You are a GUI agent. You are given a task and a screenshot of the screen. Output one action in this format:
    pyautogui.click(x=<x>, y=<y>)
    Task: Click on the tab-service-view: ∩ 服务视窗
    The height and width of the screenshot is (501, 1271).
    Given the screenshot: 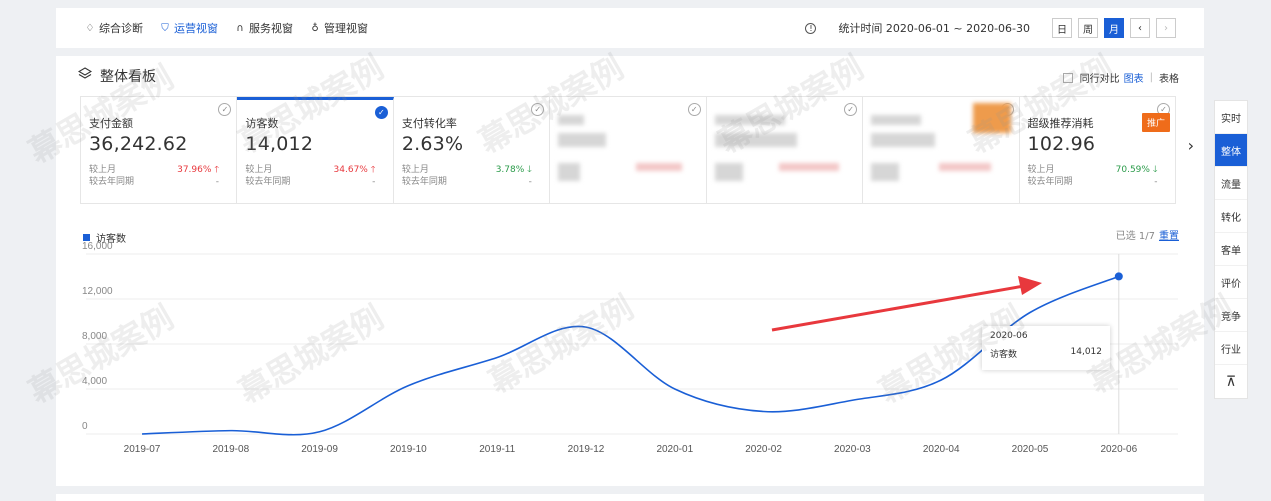 What is the action you would take?
    pyautogui.click(x=263, y=28)
    